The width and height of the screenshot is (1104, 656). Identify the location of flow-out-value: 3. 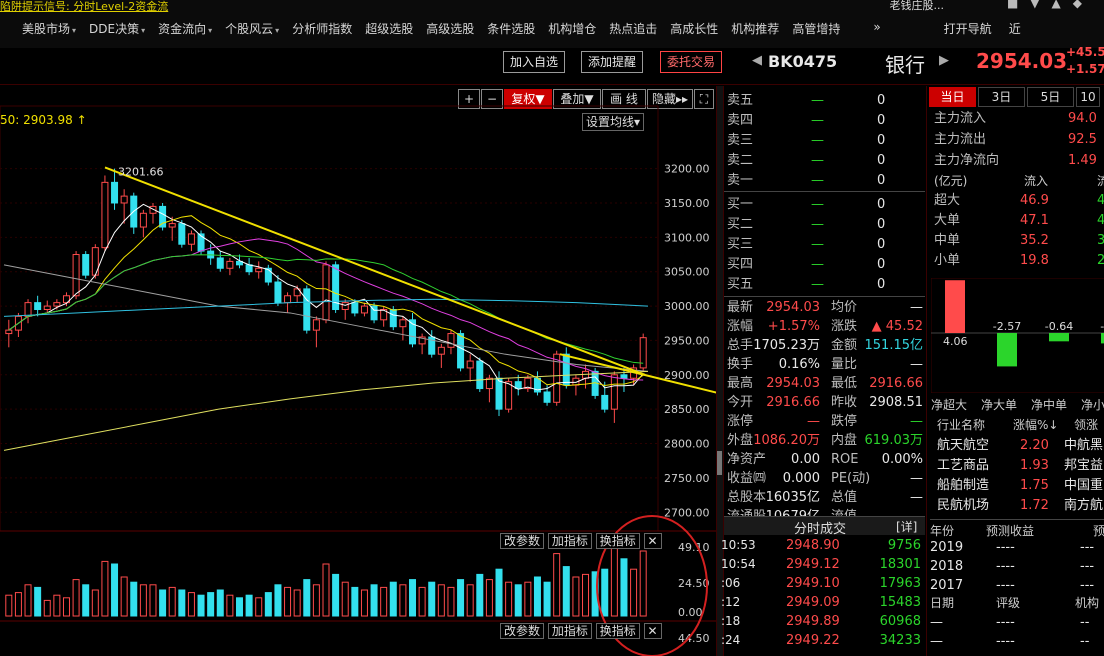
(1100, 240).